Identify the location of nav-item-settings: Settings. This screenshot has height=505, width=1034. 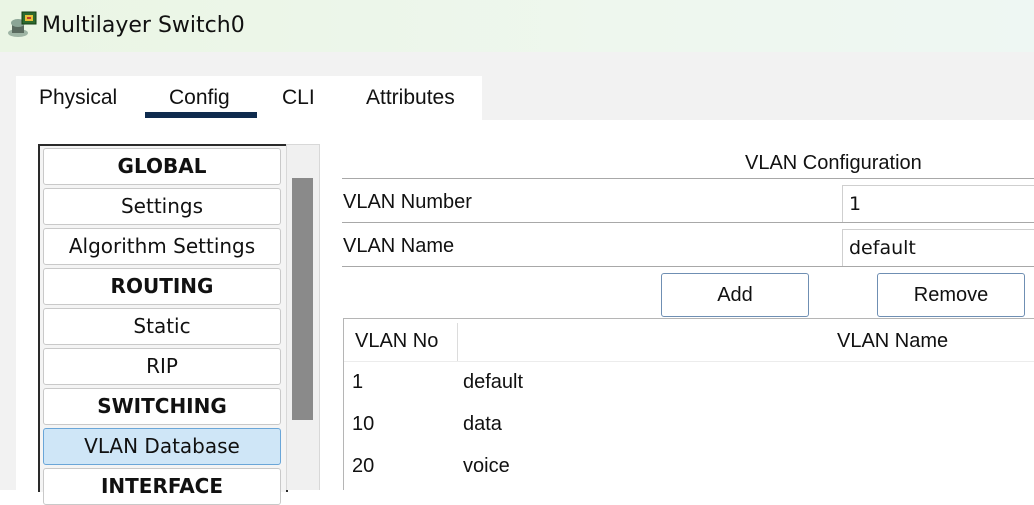
(162, 206).